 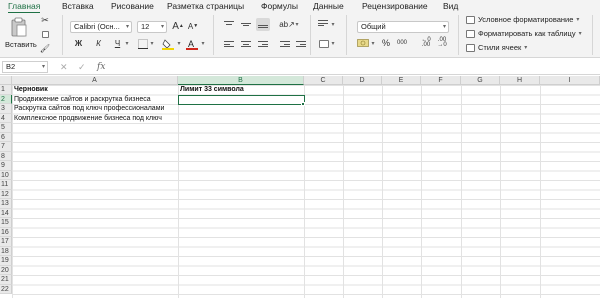 I want to click on row-header: 13, so click(x=6, y=204).